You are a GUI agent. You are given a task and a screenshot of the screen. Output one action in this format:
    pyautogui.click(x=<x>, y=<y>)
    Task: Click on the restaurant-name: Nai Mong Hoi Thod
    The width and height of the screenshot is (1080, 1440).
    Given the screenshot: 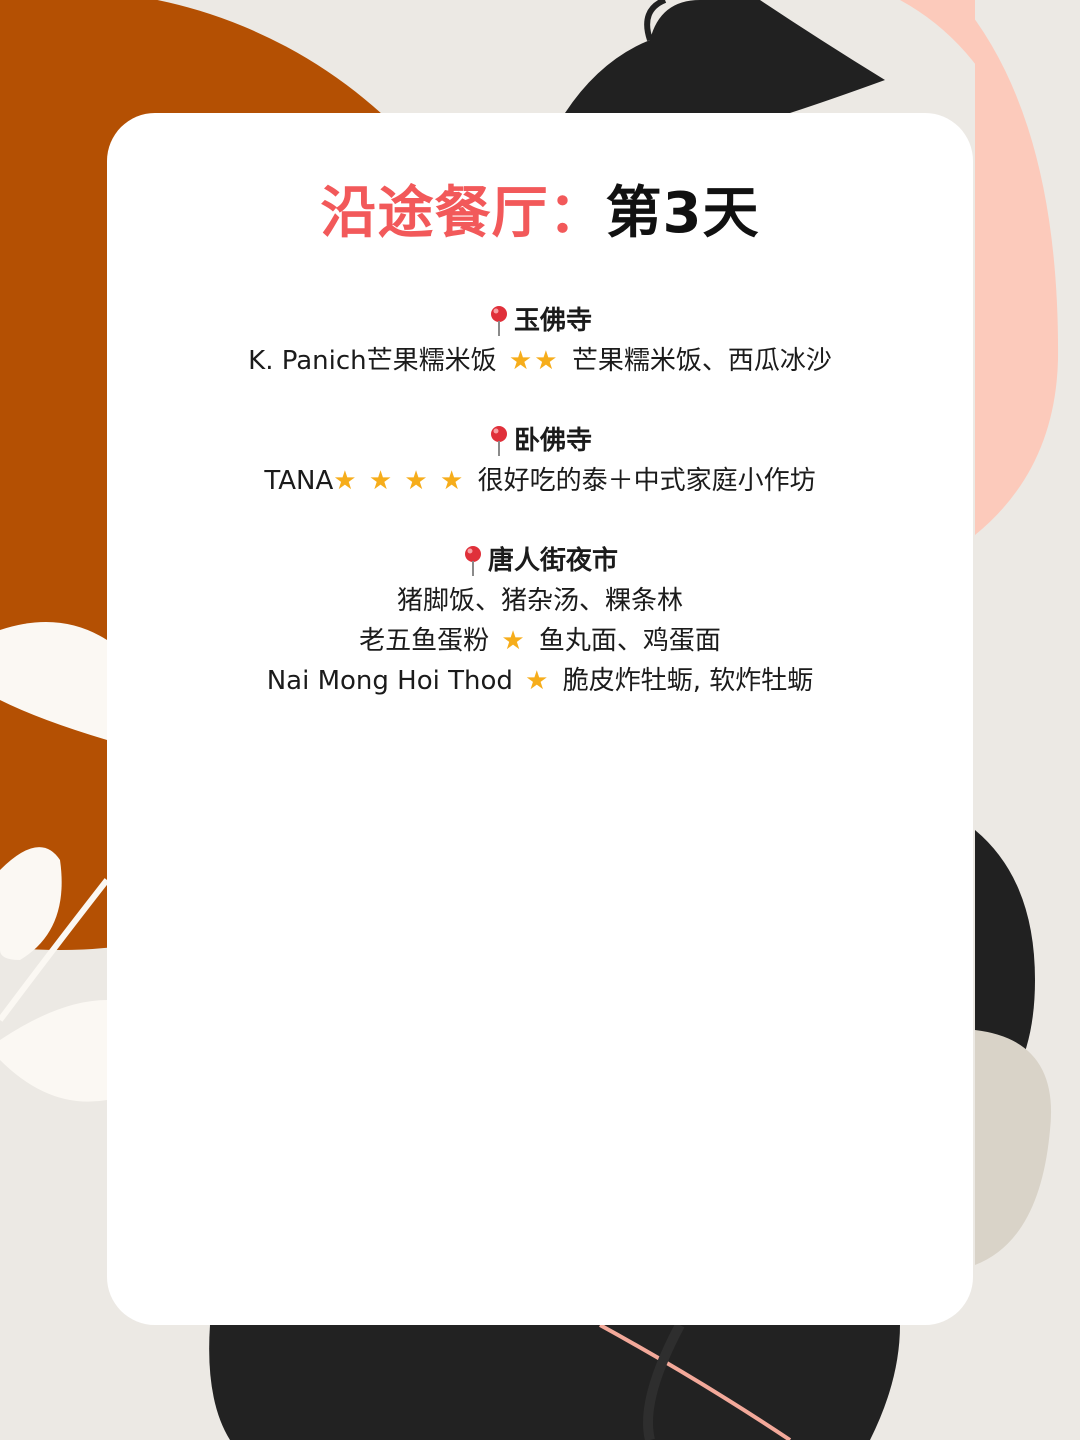 What is the action you would take?
    pyautogui.click(x=389, y=681)
    